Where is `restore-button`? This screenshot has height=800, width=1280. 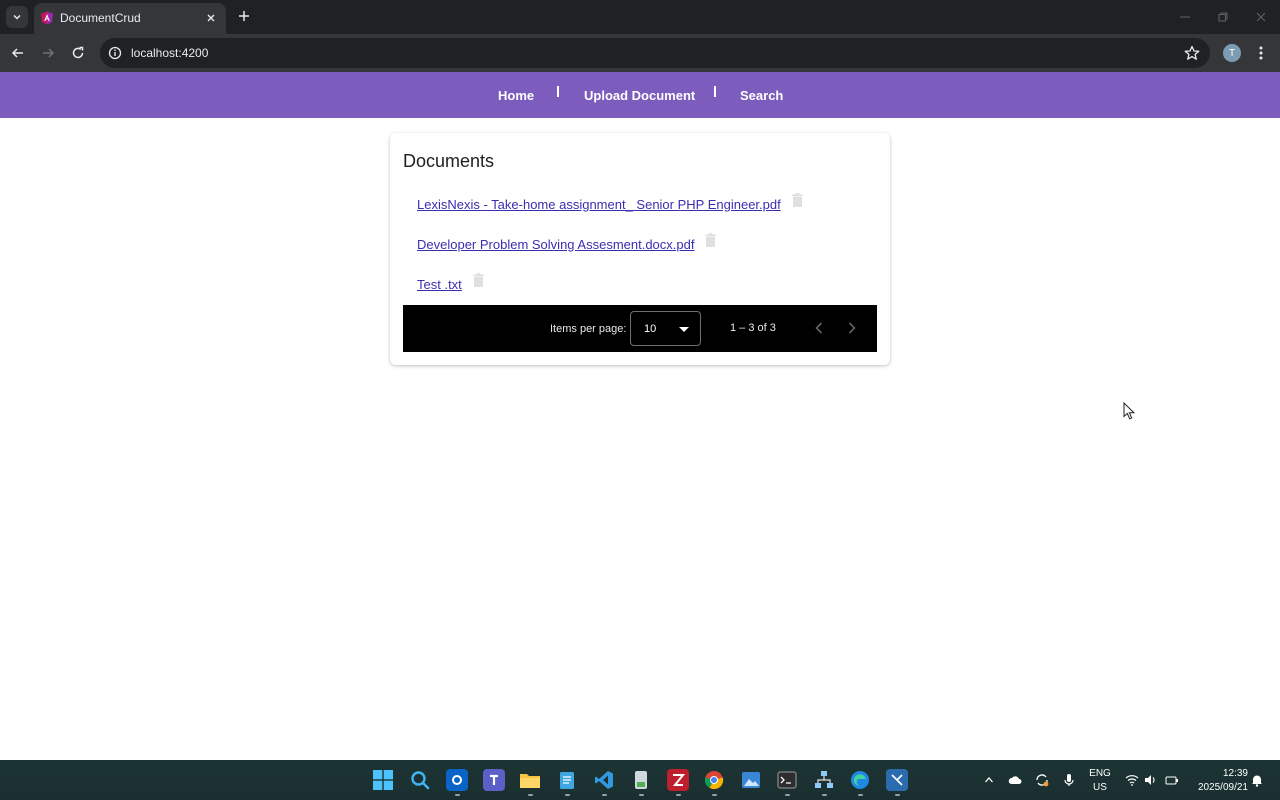 restore-button is located at coordinates (1223, 17).